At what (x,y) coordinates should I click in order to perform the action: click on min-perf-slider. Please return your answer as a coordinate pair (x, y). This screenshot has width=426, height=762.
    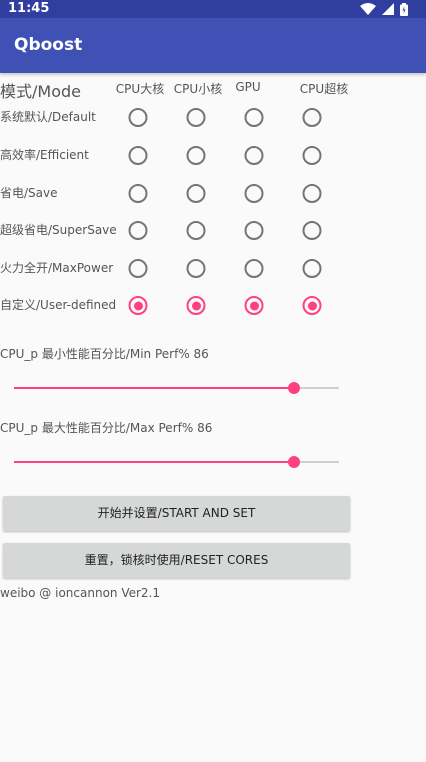
    Looking at the image, I should click on (176, 388).